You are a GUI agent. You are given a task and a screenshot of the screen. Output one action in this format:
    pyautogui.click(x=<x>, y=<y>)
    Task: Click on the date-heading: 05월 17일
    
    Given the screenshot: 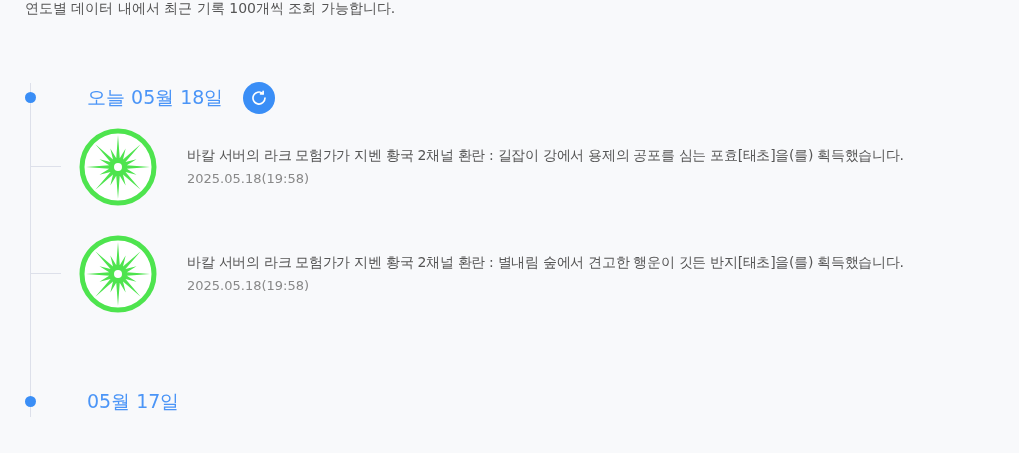 What is the action you would take?
    pyautogui.click(x=133, y=401)
    